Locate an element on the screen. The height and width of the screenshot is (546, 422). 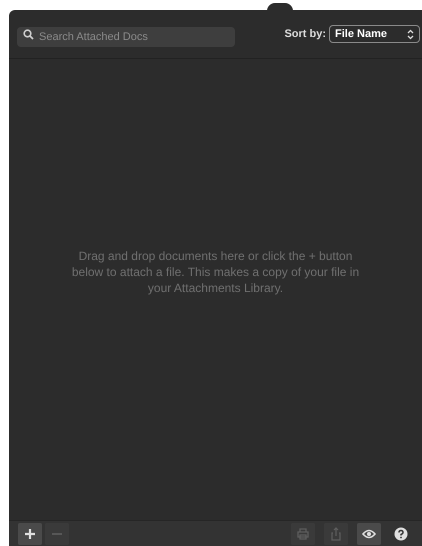
search-icon is located at coordinates (28, 34).